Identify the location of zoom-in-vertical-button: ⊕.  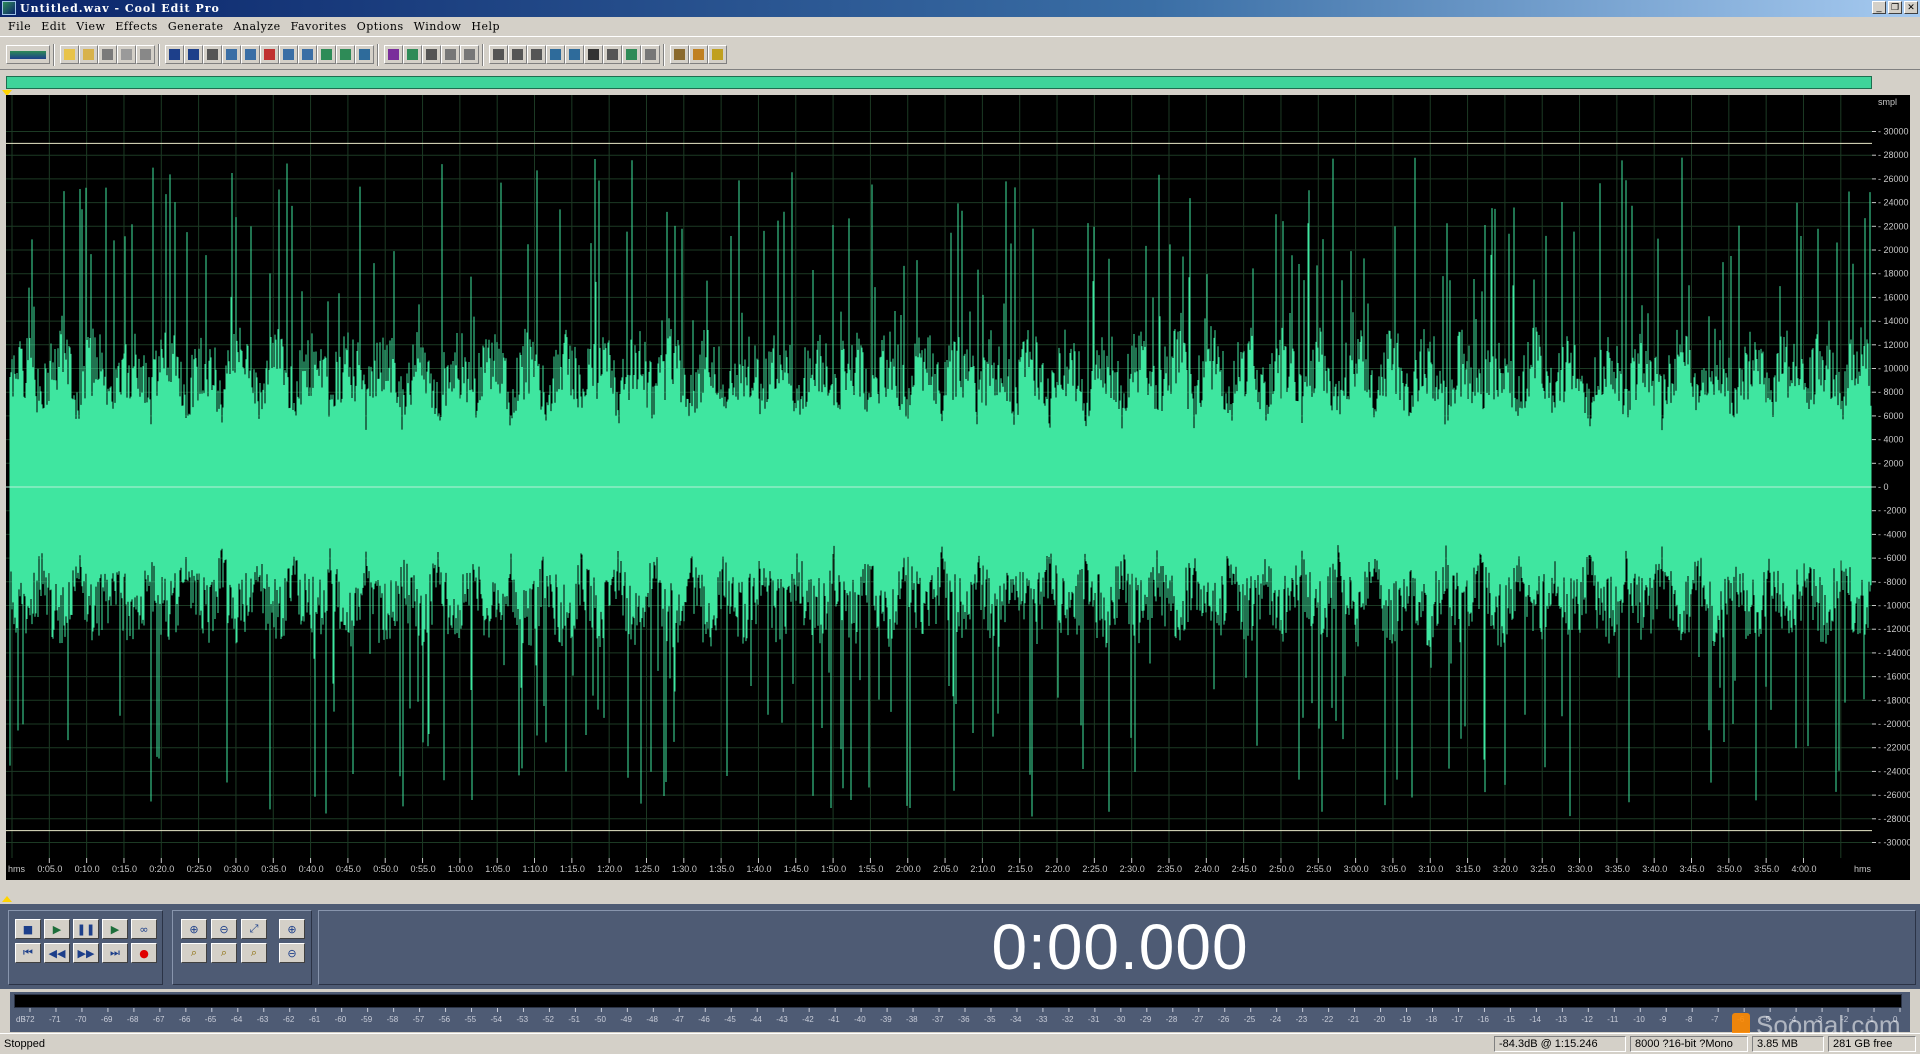
(292, 929).